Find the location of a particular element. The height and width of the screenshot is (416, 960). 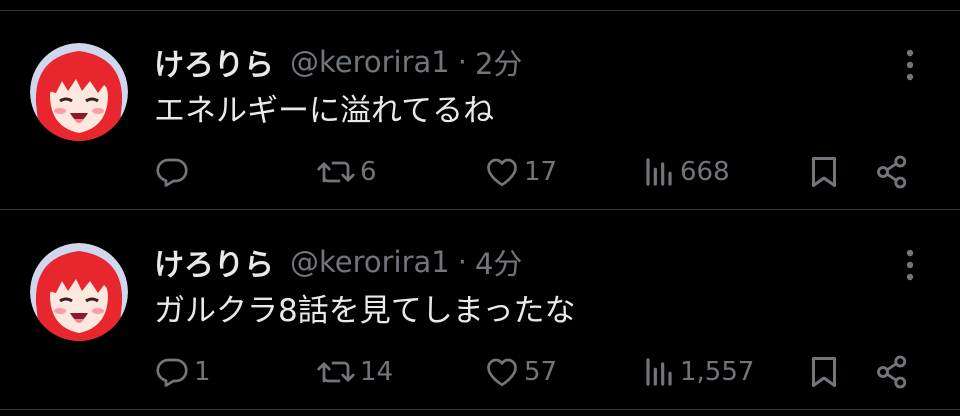

reply-button is located at coordinates (174, 172).